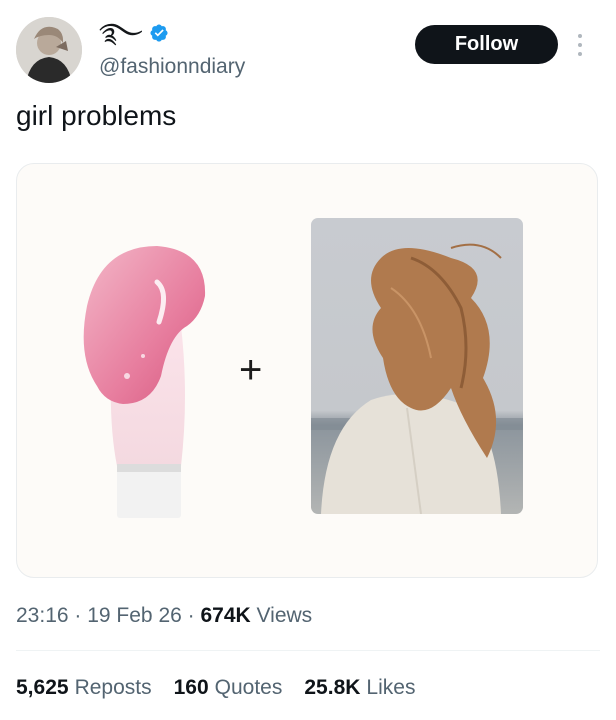 Image resolution: width=616 pixels, height=720 pixels. Describe the element at coordinates (42, 615) in the screenshot. I see `tweet-time: 23:16` at that location.